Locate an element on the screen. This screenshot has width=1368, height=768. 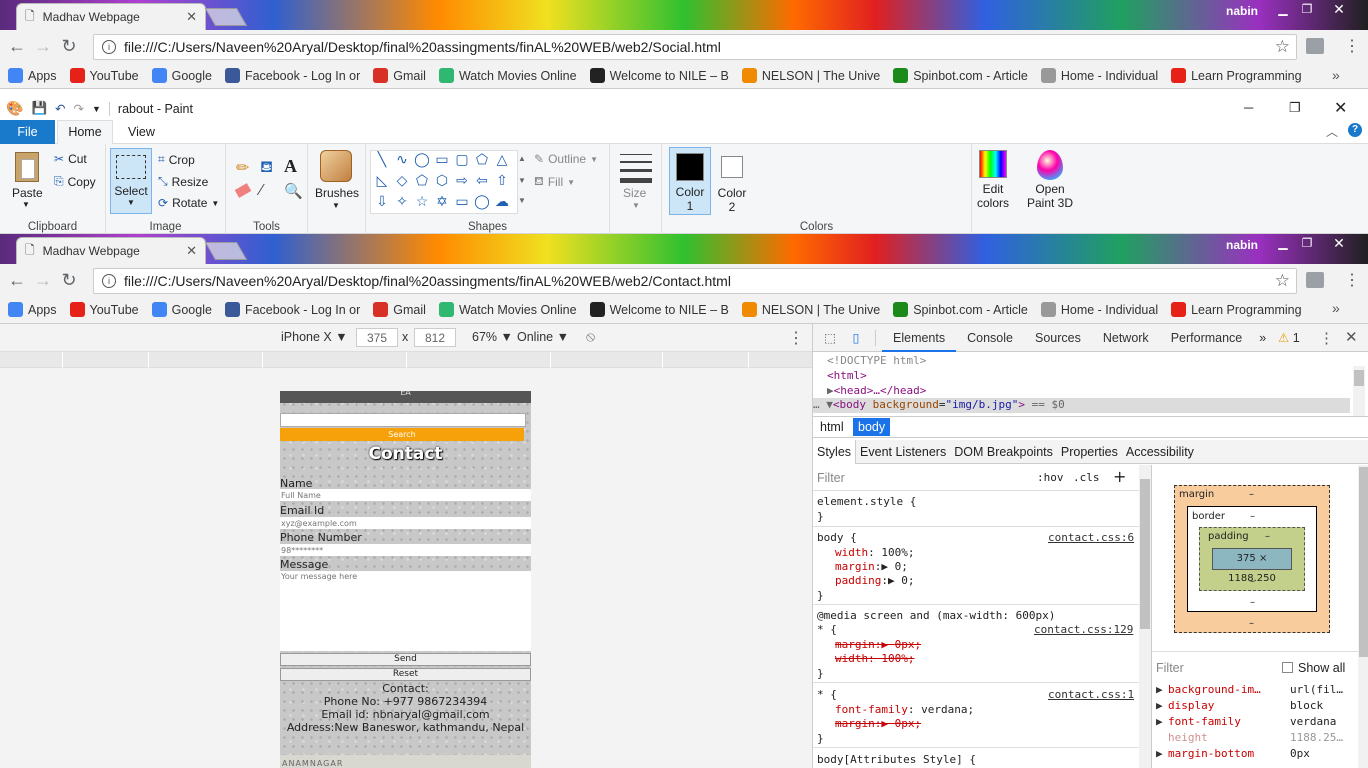
resize-button: ⤡ Resize is located at coordinates (183, 181).